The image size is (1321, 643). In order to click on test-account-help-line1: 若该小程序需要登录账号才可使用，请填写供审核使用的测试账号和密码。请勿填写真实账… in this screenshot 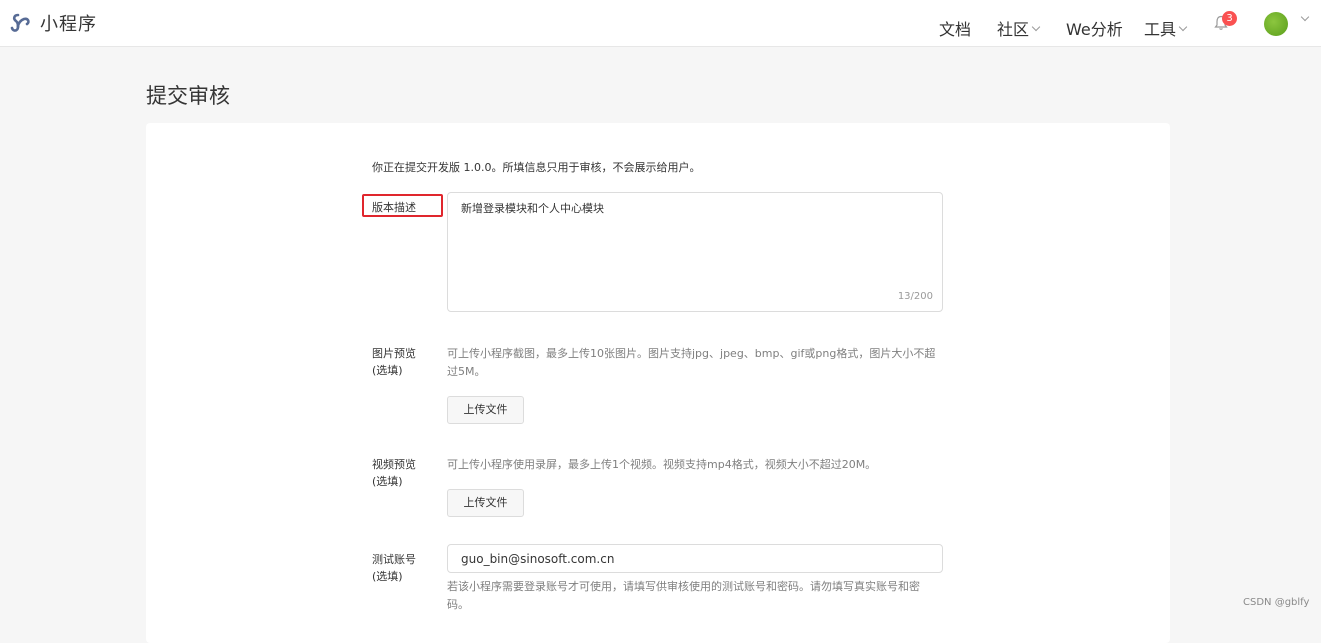, I will do `click(683, 586)`.